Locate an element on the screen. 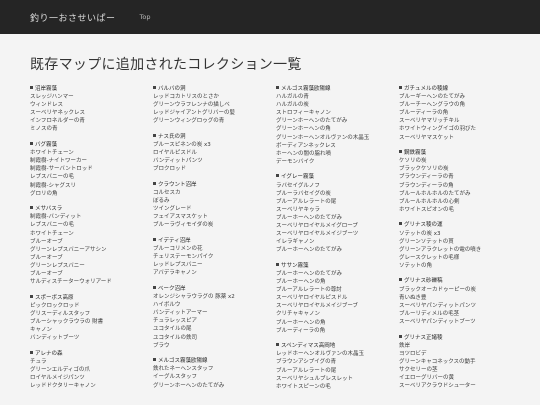  collection-item: ミノスの青 is located at coordinates (44, 129).